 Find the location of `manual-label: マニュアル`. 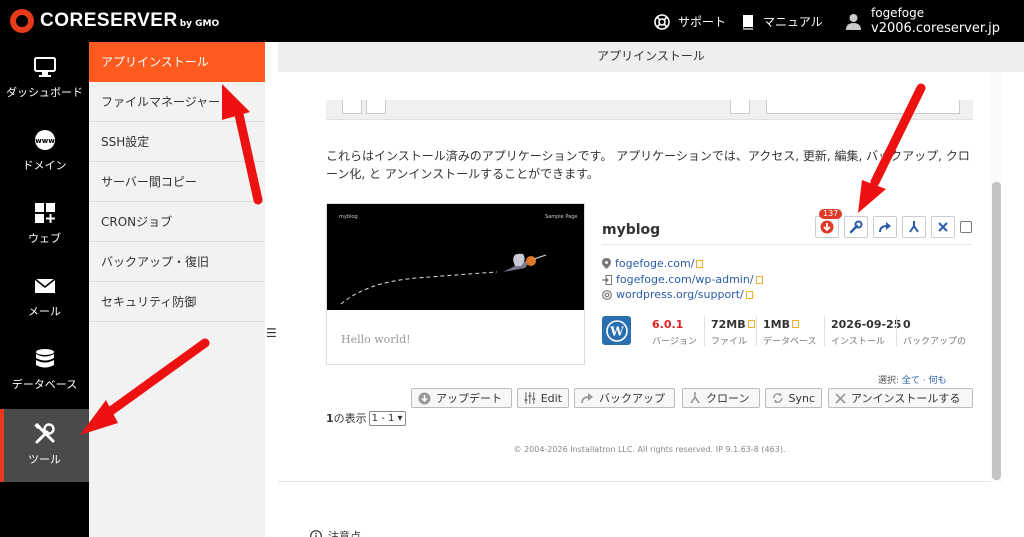

manual-label: マニュアル is located at coordinates (793, 22).